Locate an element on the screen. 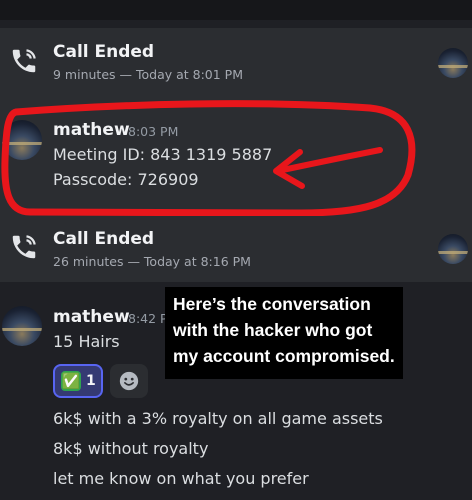  add-reaction-button is located at coordinates (129, 381).